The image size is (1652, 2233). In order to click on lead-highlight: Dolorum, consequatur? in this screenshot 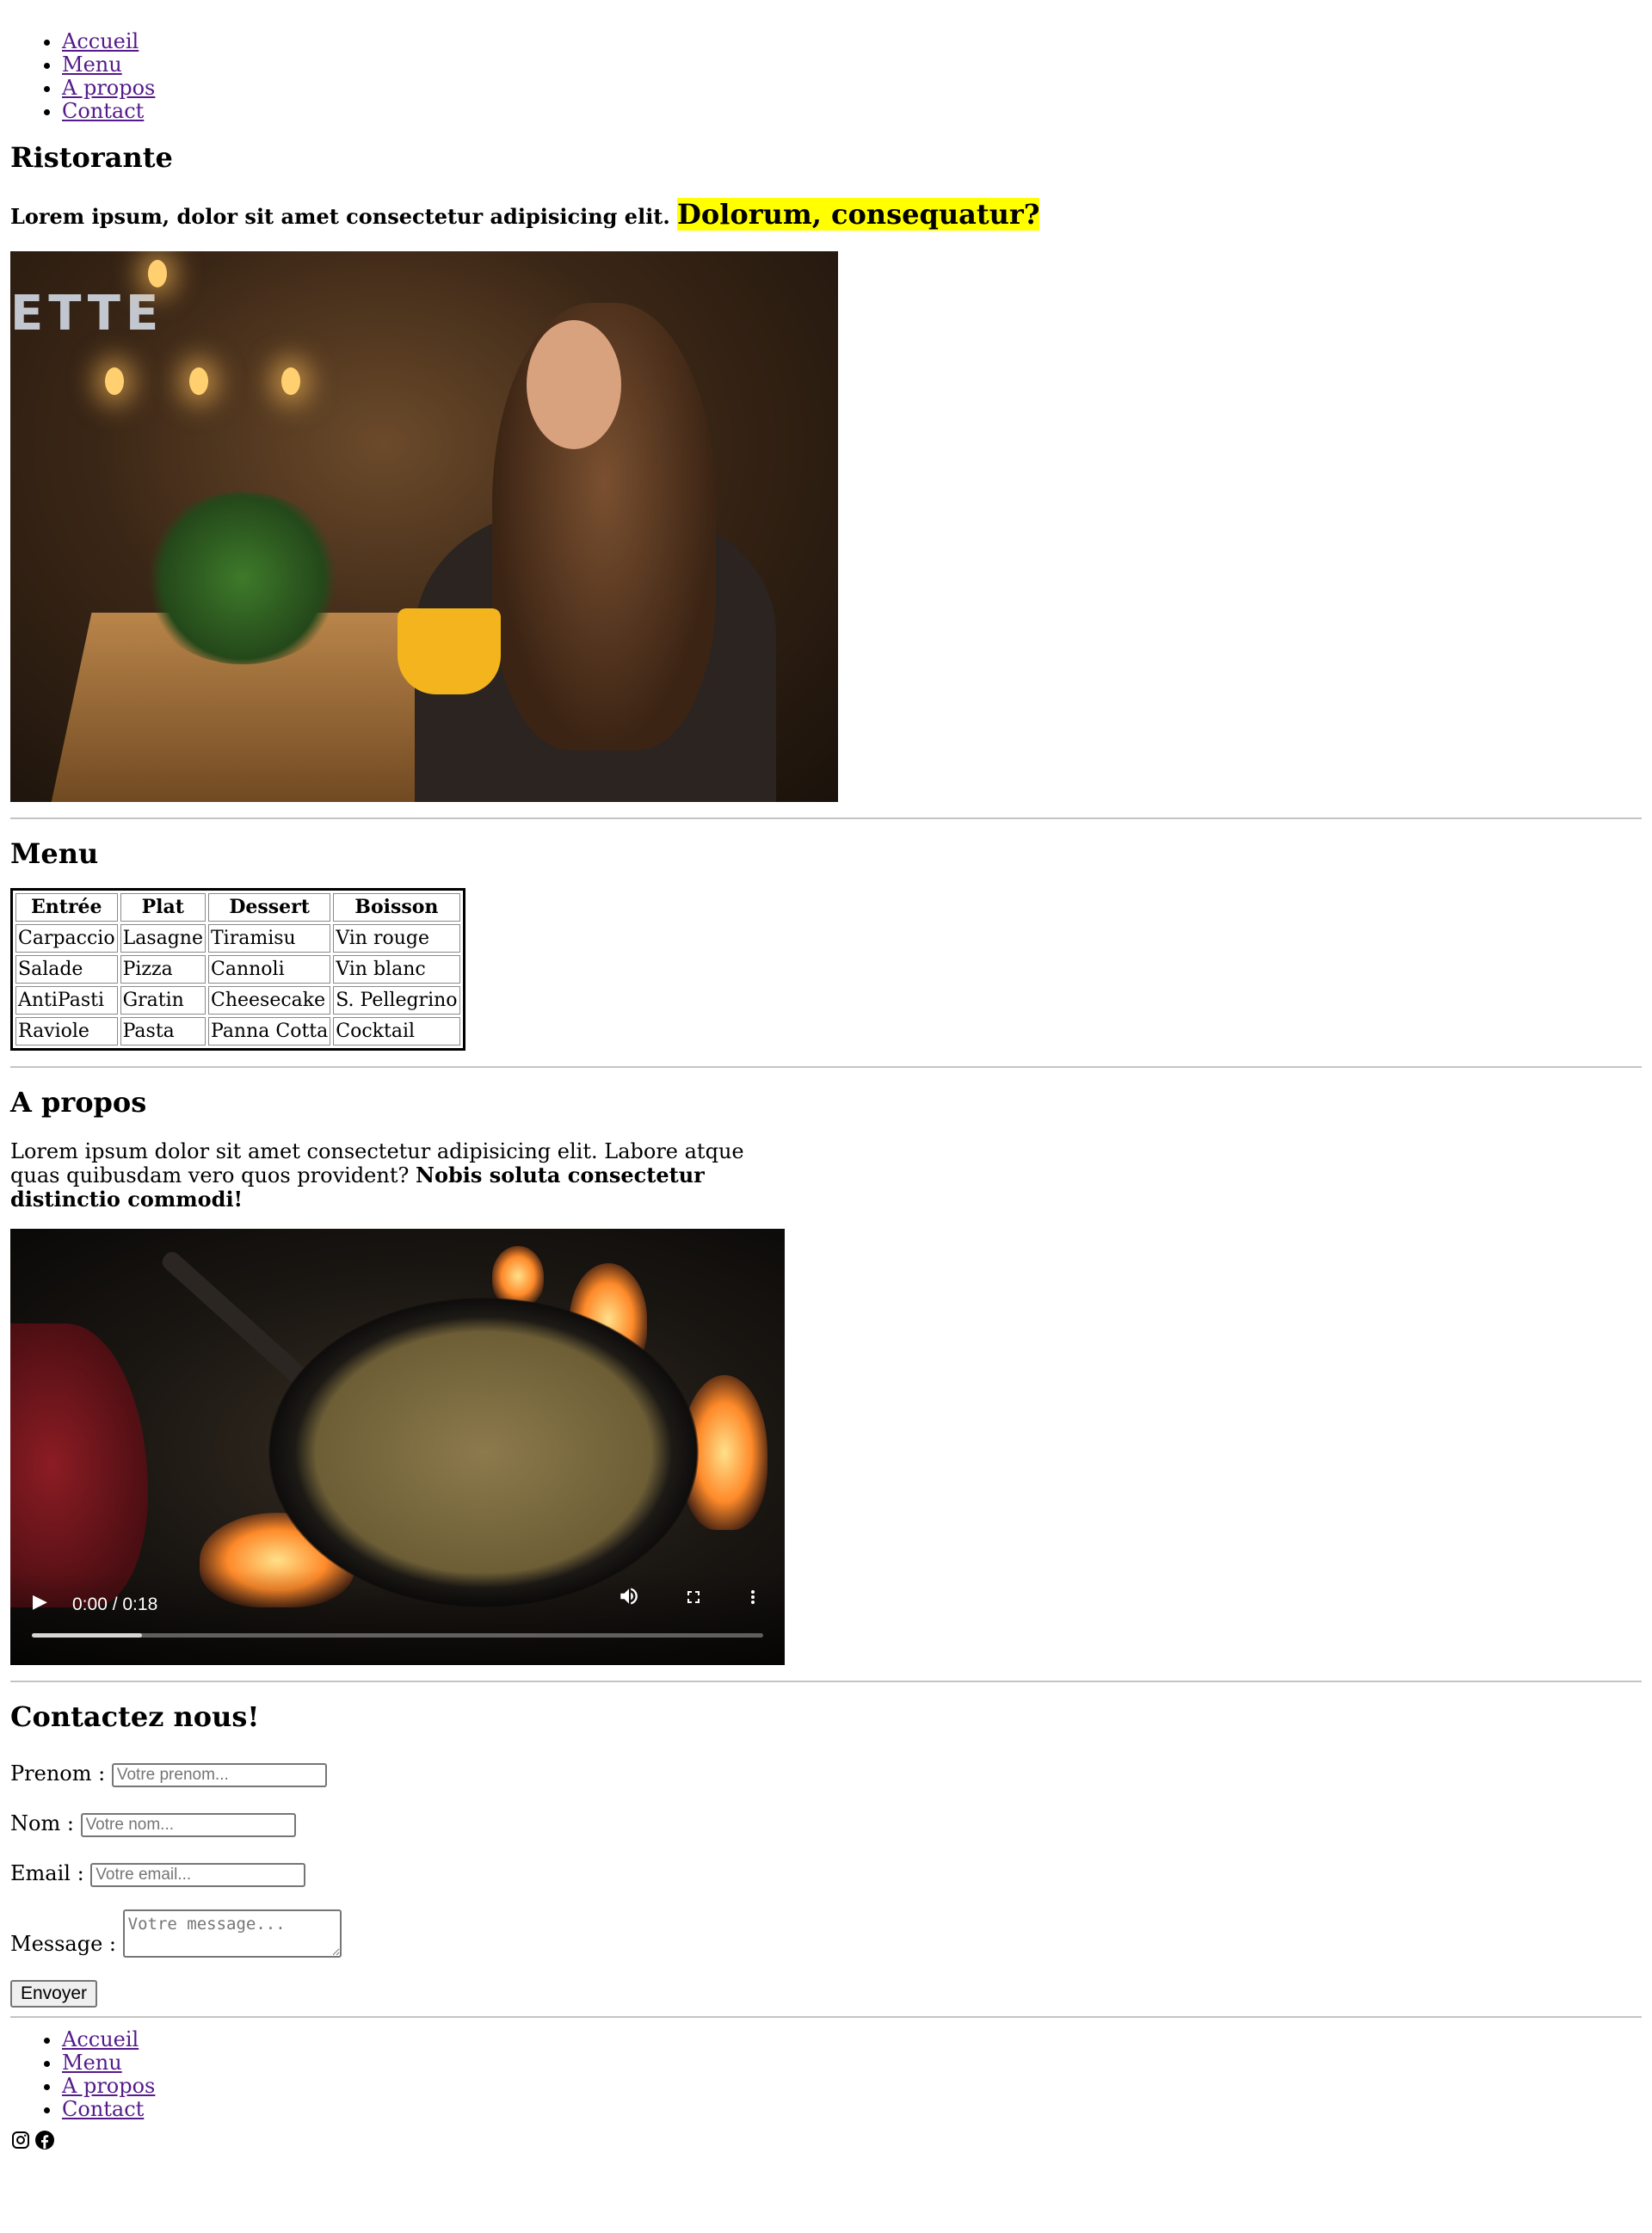, I will do `click(858, 214)`.